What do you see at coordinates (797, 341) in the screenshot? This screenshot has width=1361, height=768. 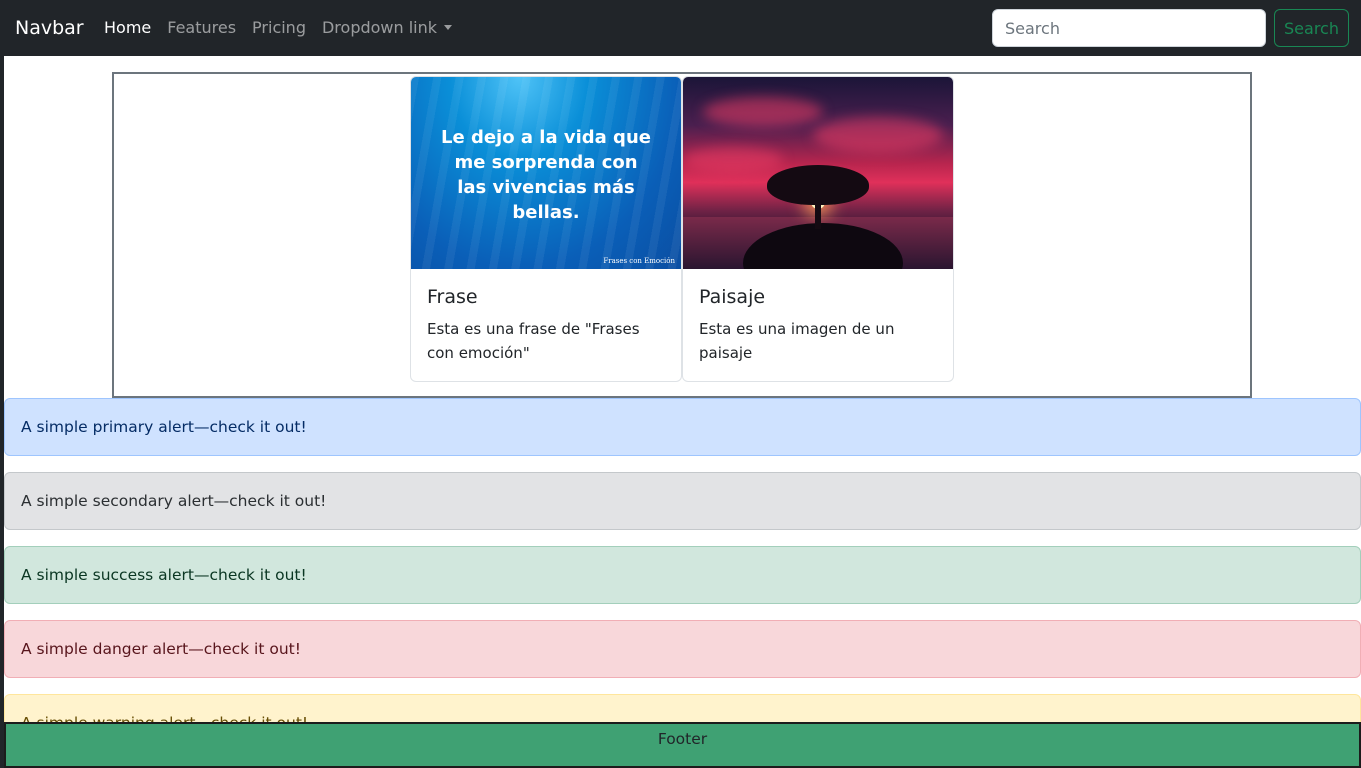 I see `card-text: Esta es una imagen de un paisaje` at bounding box center [797, 341].